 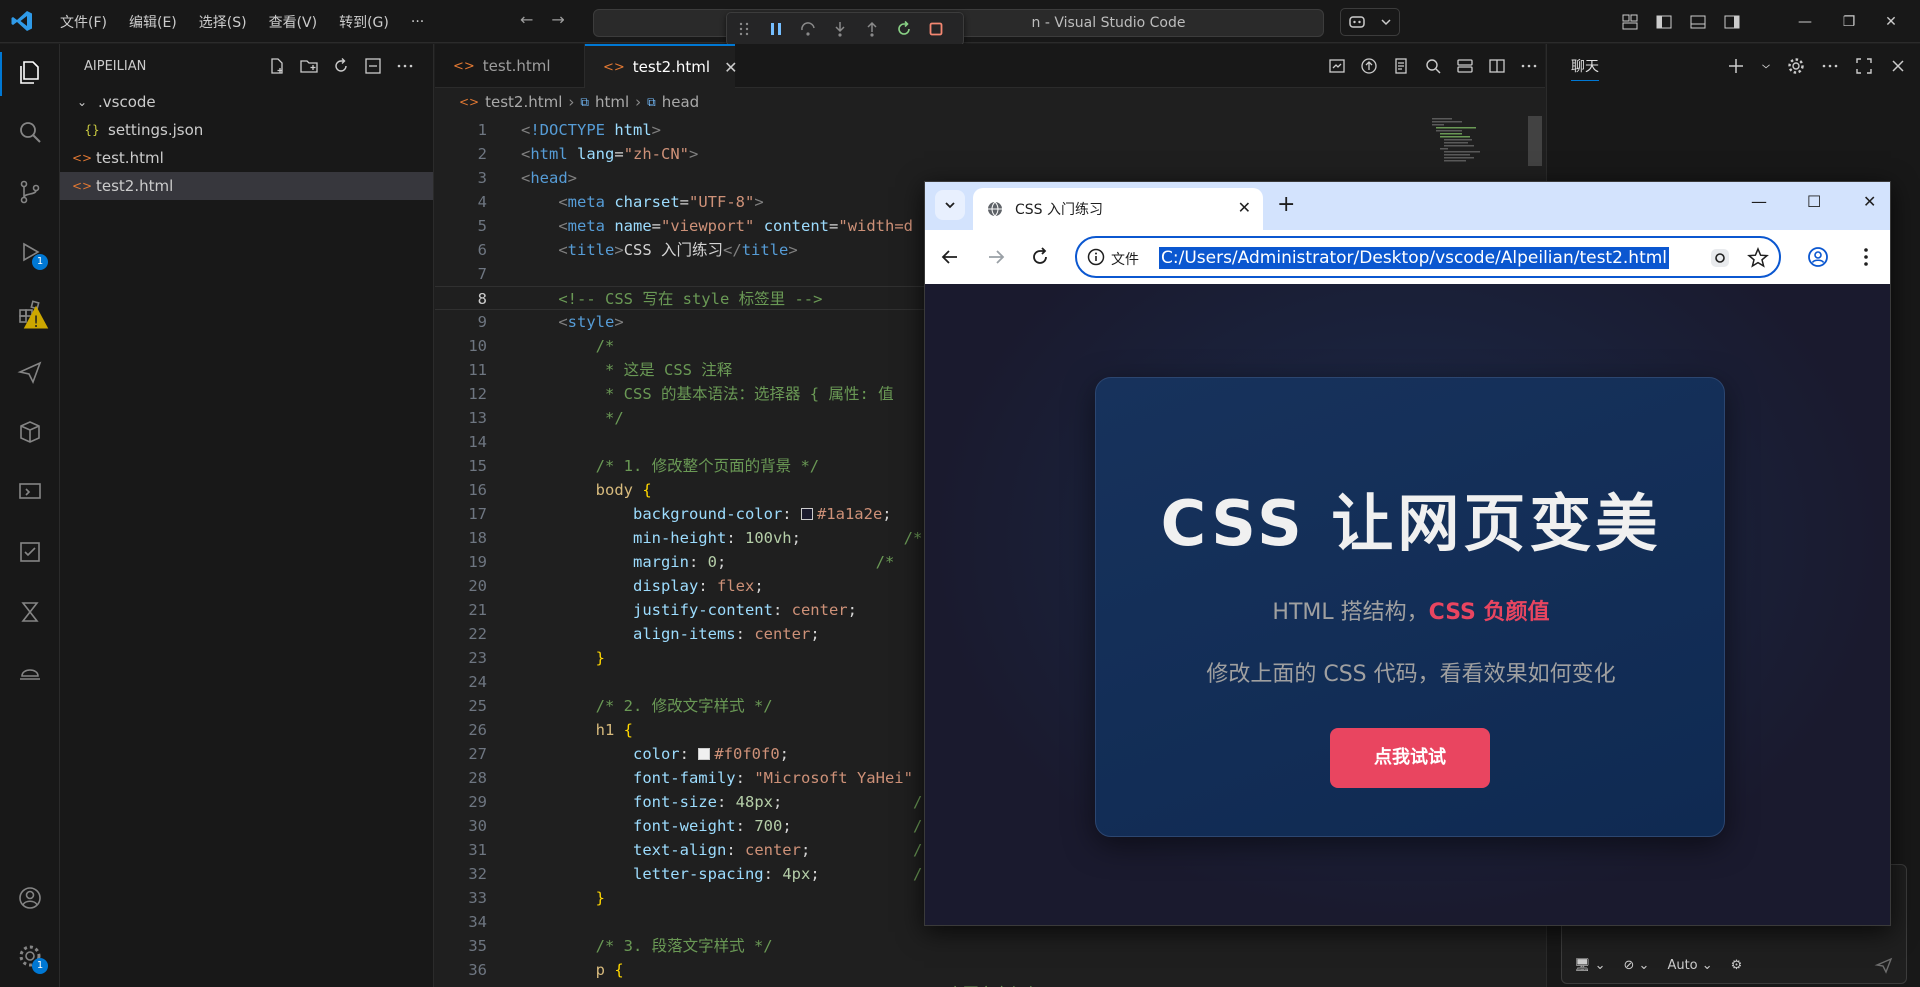 I want to click on try-me-button: 点我试试, so click(x=1410, y=758).